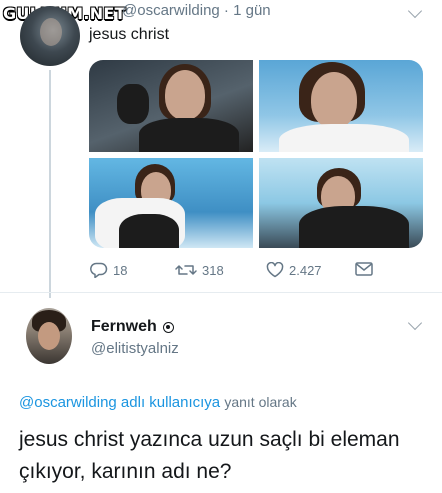  I want to click on reply-to-link: @oscarwilding adlı kullanıcıya, so click(119, 402).